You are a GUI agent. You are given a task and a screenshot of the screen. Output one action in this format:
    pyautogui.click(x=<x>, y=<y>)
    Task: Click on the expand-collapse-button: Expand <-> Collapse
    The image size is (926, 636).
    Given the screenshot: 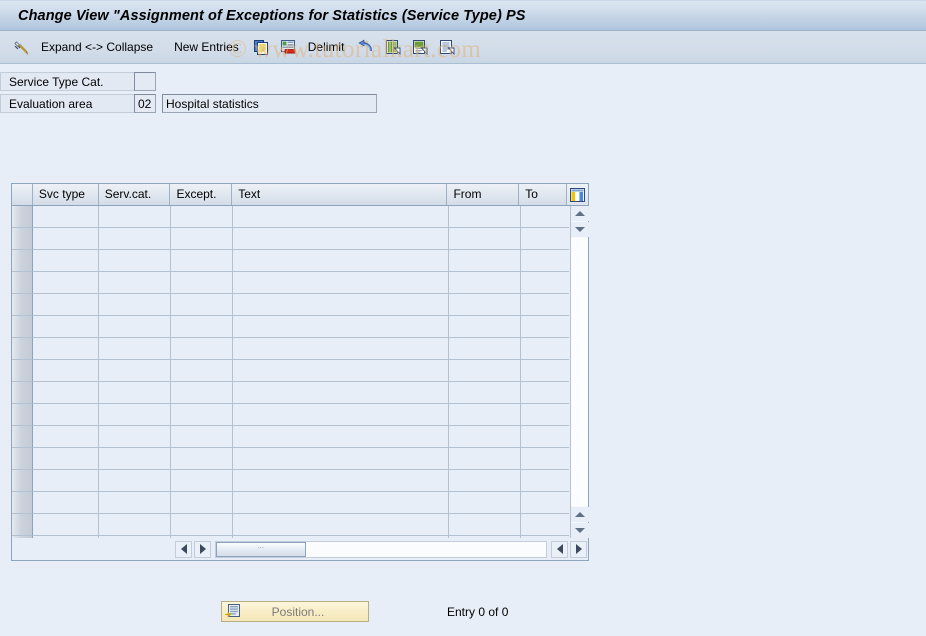 What is the action you would take?
    pyautogui.click(x=98, y=47)
    